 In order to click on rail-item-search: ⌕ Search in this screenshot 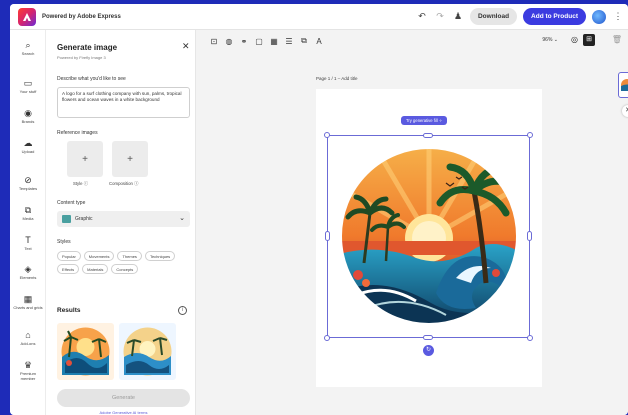, I will do `click(28, 48)`.